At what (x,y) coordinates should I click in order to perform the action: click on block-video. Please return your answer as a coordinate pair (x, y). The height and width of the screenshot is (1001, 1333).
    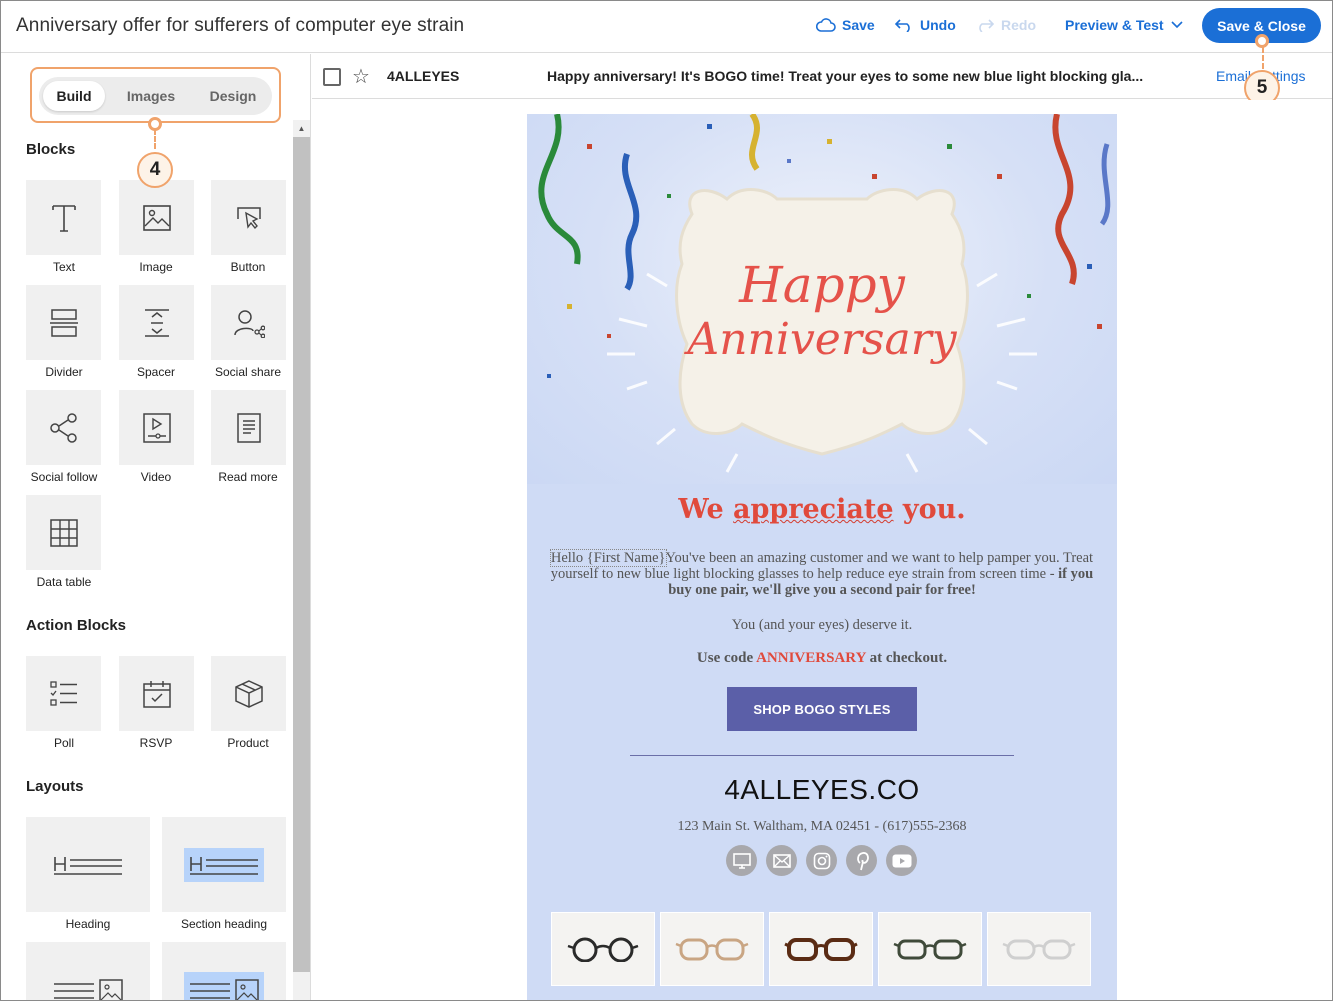
    Looking at the image, I should click on (156, 427).